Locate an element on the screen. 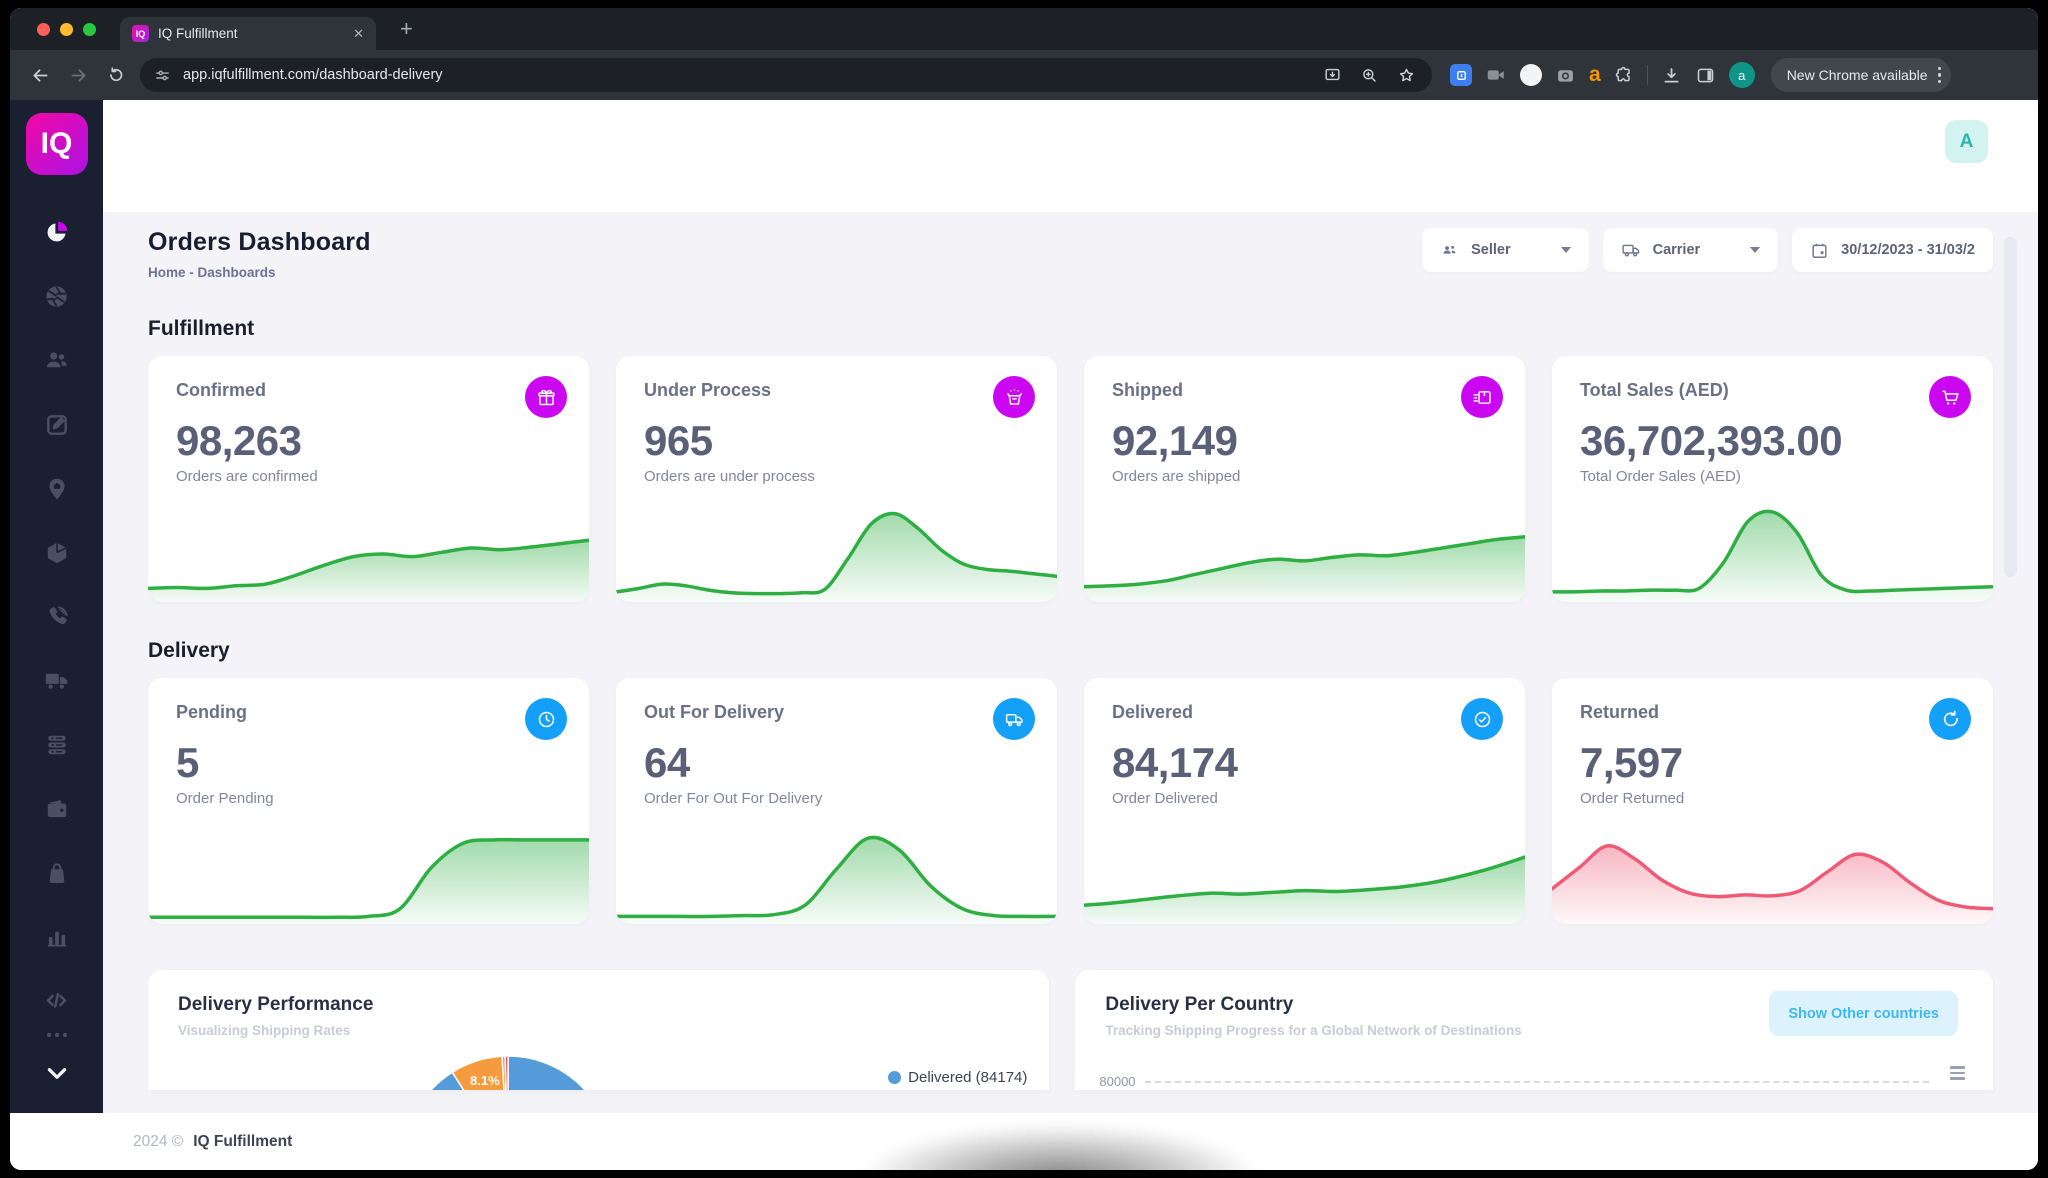 Image resolution: width=2048 pixels, height=1178 pixels. video-extension-icon is located at coordinates (1496, 75).